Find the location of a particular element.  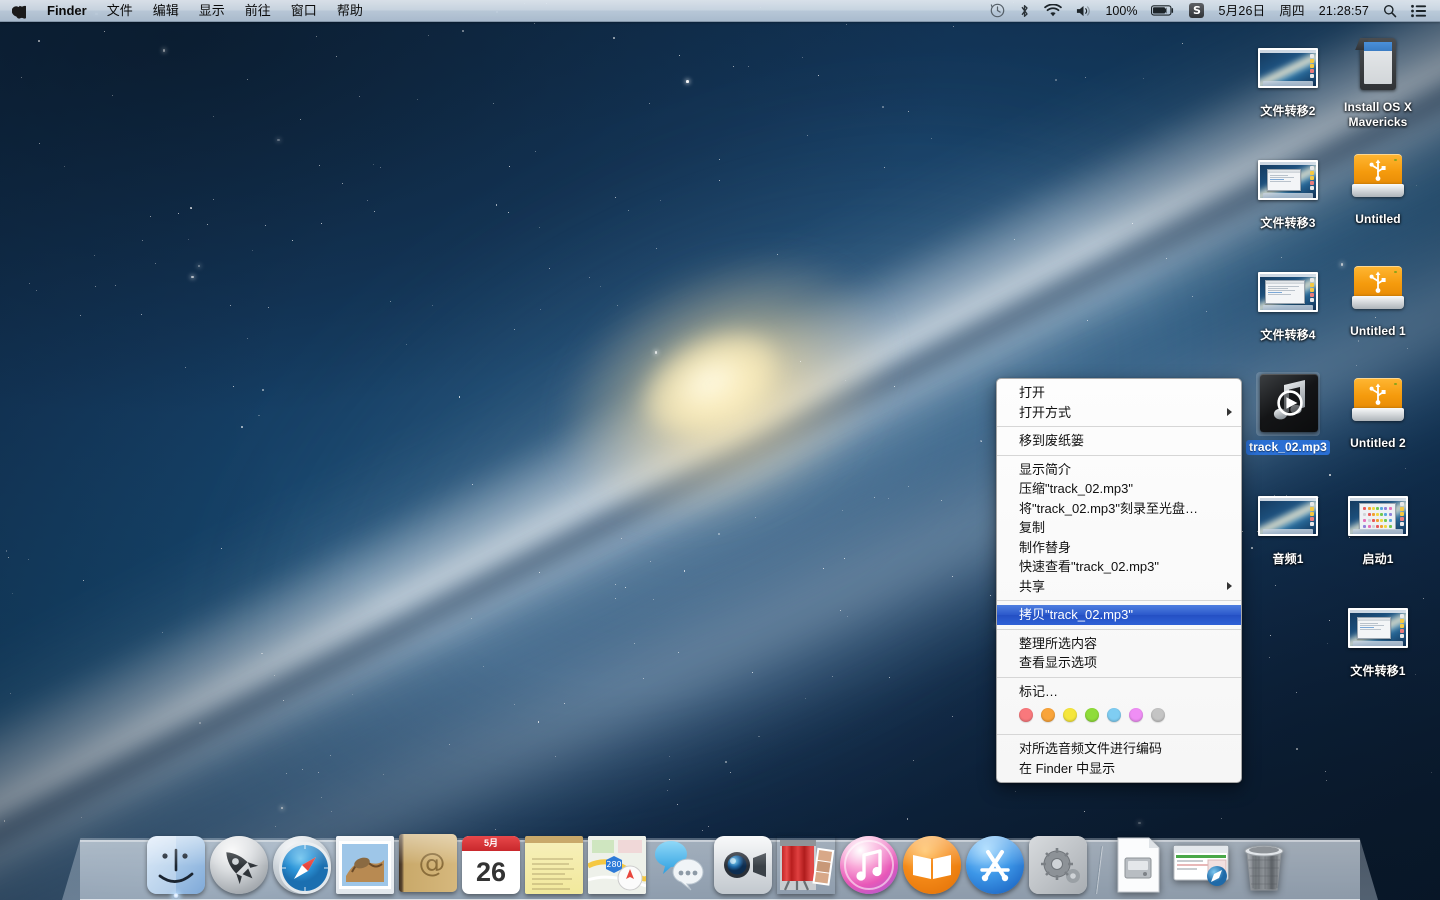

context-menu-item: 查看显示选项 is located at coordinates (1119, 663).